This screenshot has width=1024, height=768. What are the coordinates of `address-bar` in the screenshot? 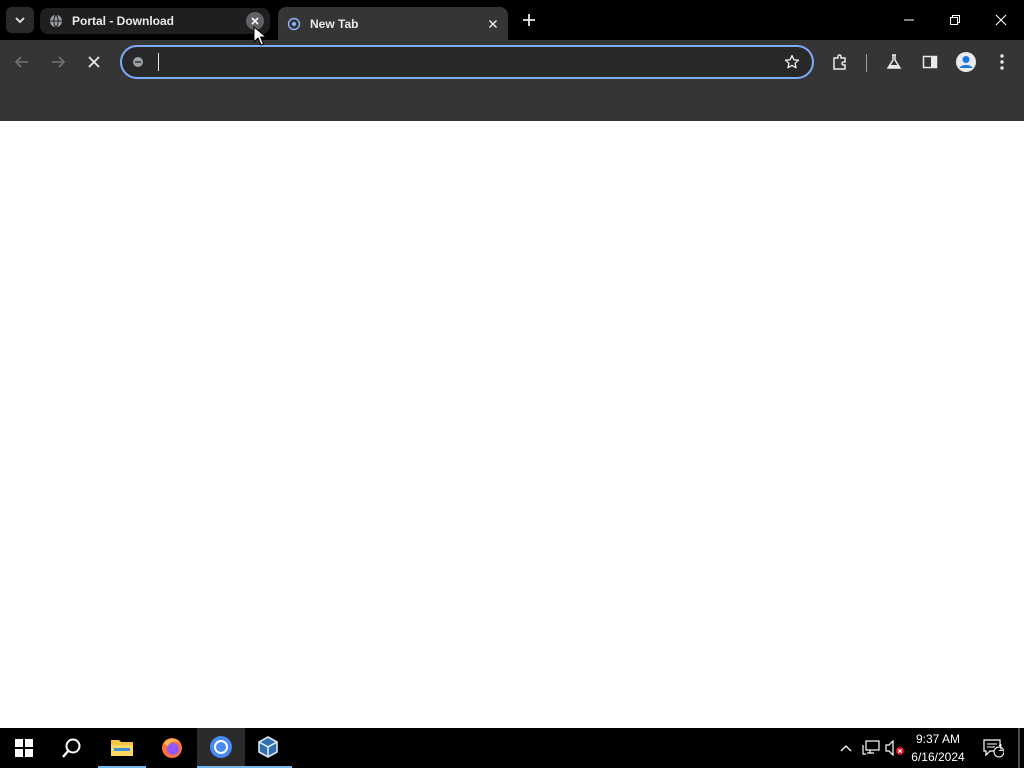 It's located at (467, 62).